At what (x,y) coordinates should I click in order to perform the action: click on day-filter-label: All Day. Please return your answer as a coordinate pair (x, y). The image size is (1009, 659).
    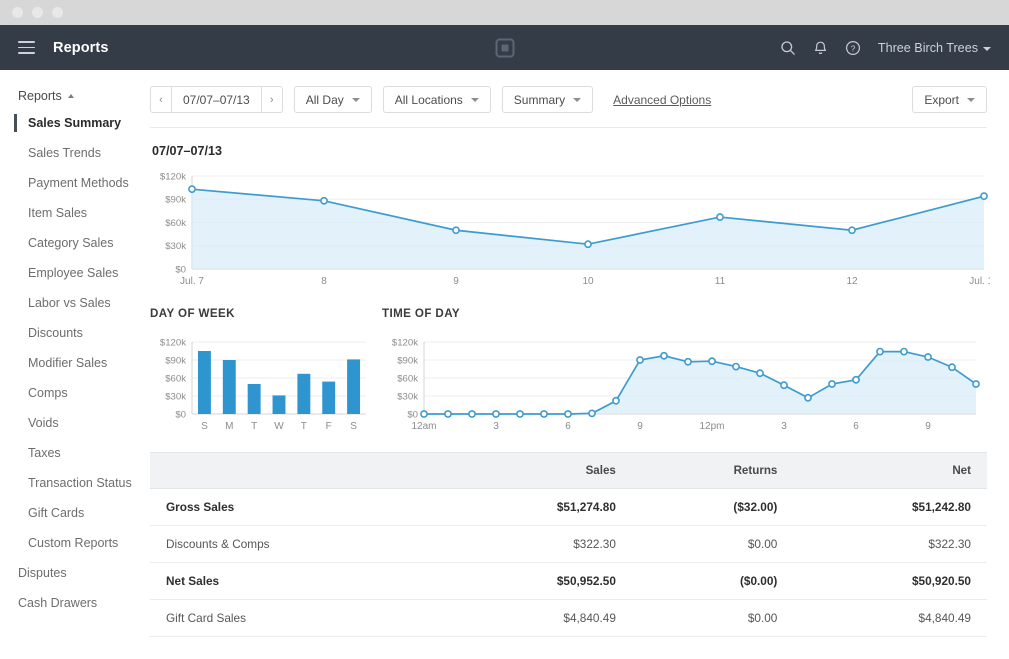
    Looking at the image, I should click on (324, 99).